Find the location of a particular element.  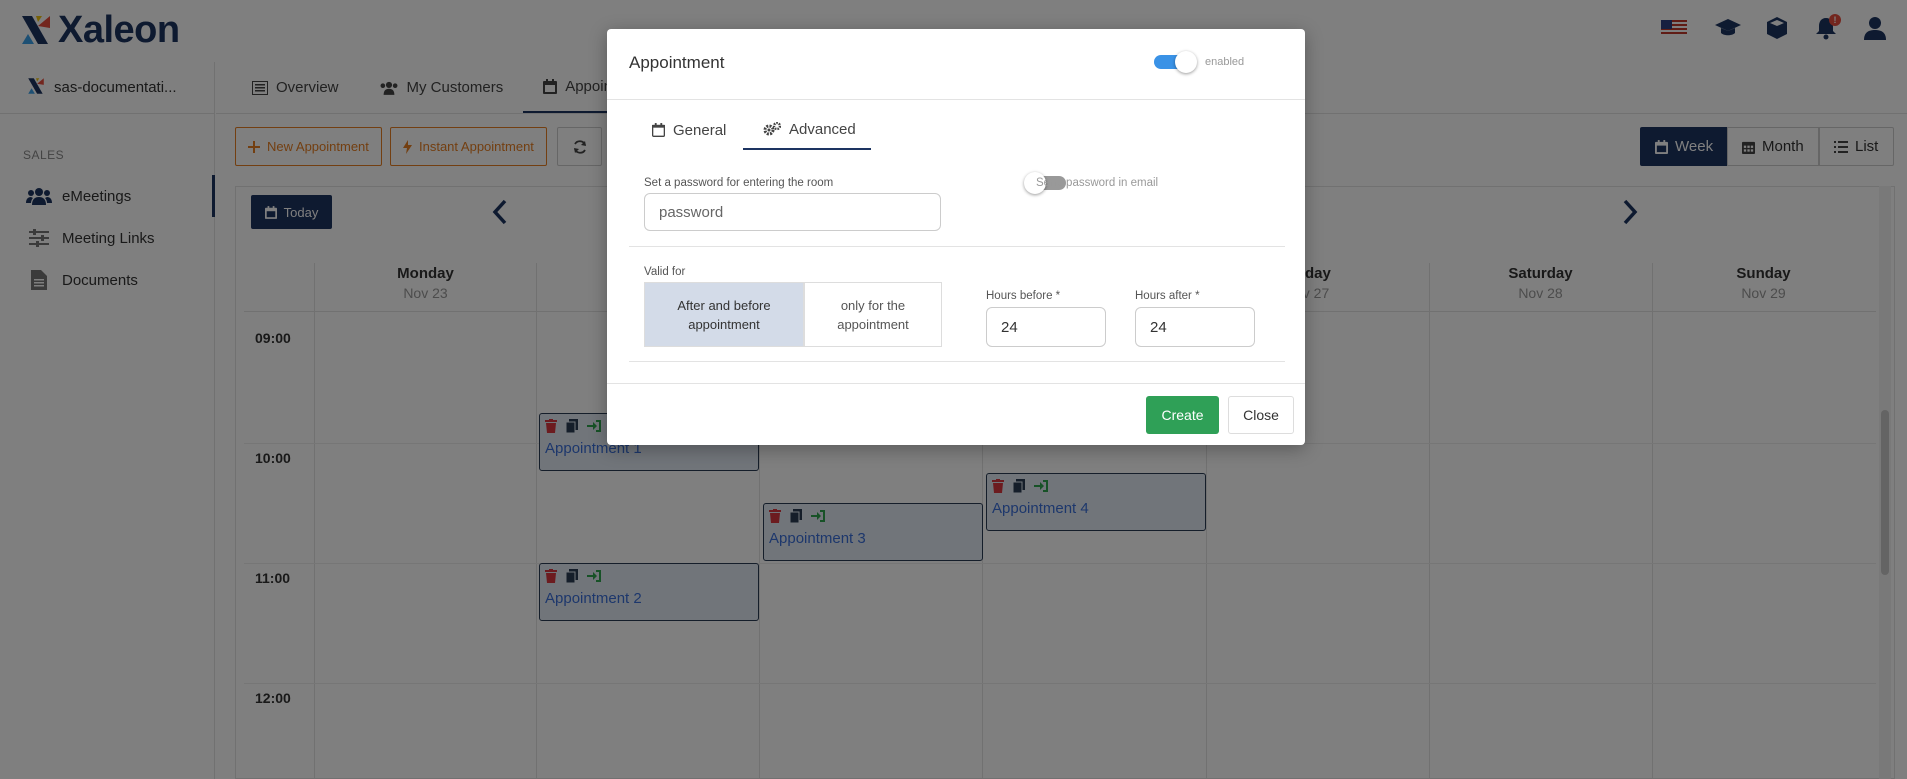

modal-tab-advanced: Advanced is located at coordinates (807, 130).